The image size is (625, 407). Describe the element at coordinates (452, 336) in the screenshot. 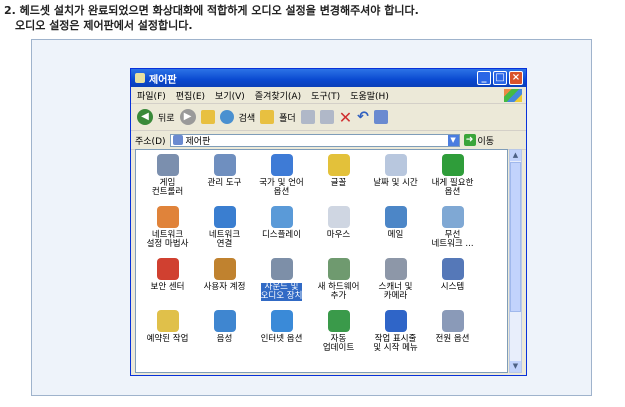

I see `control-panel-item: 전원 옵션` at that location.